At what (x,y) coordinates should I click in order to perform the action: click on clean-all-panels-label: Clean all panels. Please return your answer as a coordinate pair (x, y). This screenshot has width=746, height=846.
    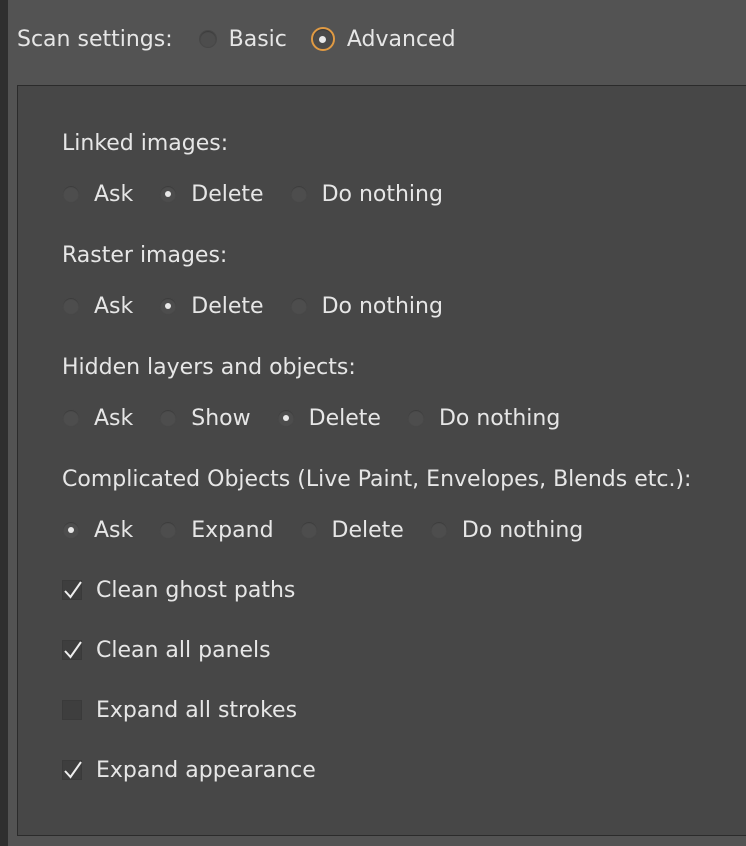
    Looking at the image, I should click on (183, 650).